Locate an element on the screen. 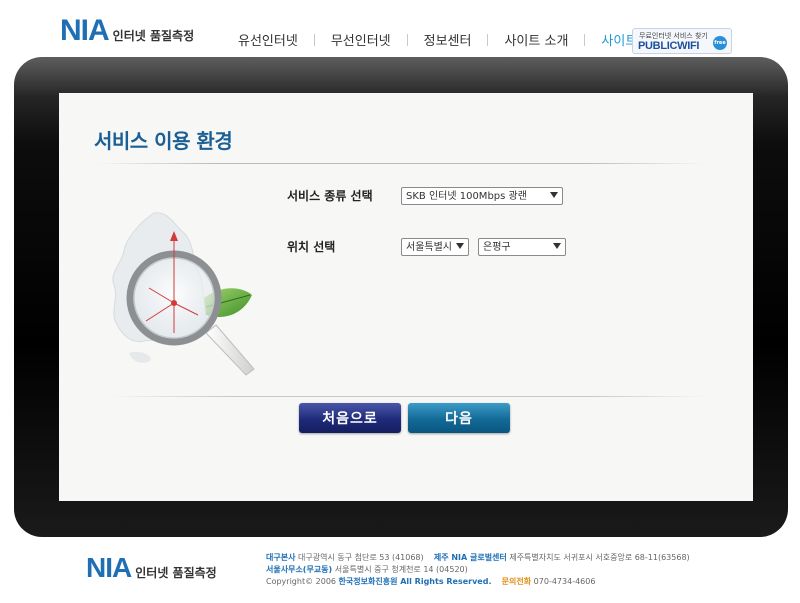  next-button: 다음 is located at coordinates (459, 418).